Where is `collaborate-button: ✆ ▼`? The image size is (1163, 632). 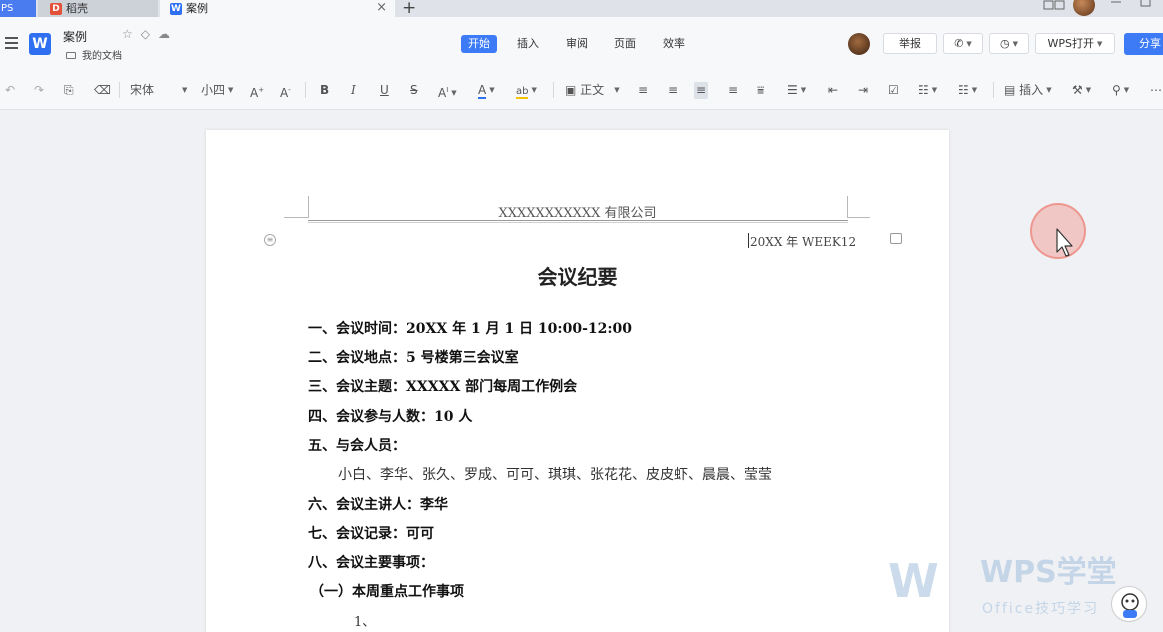 collaborate-button: ✆ ▼ is located at coordinates (963, 43).